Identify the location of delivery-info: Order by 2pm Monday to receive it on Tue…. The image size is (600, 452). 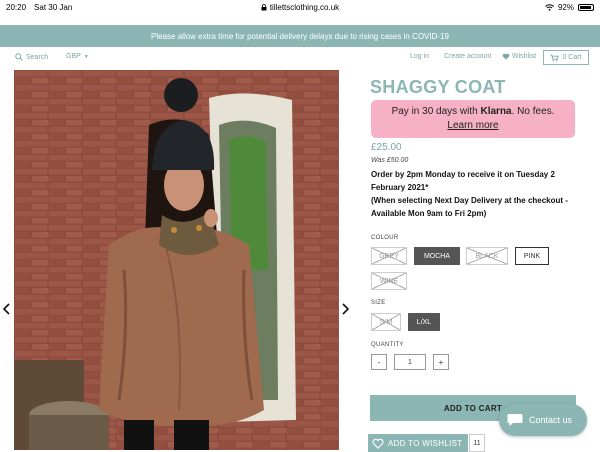
(476, 194).